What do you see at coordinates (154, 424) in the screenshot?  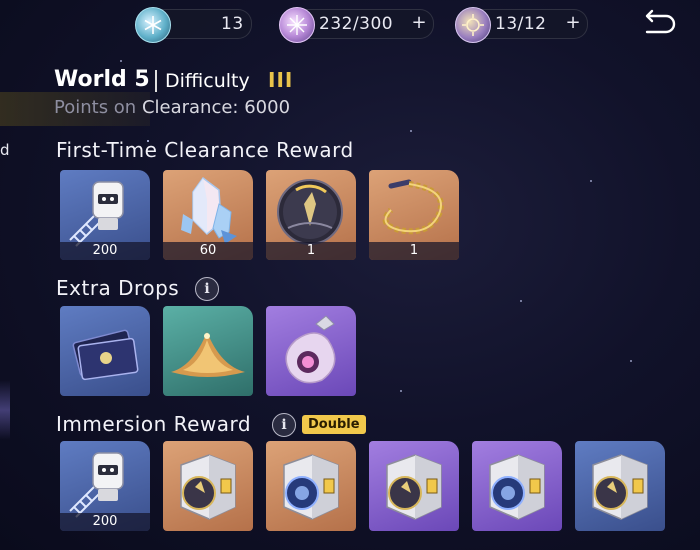 I see `immersion-reward-title: Immersion Reward` at bounding box center [154, 424].